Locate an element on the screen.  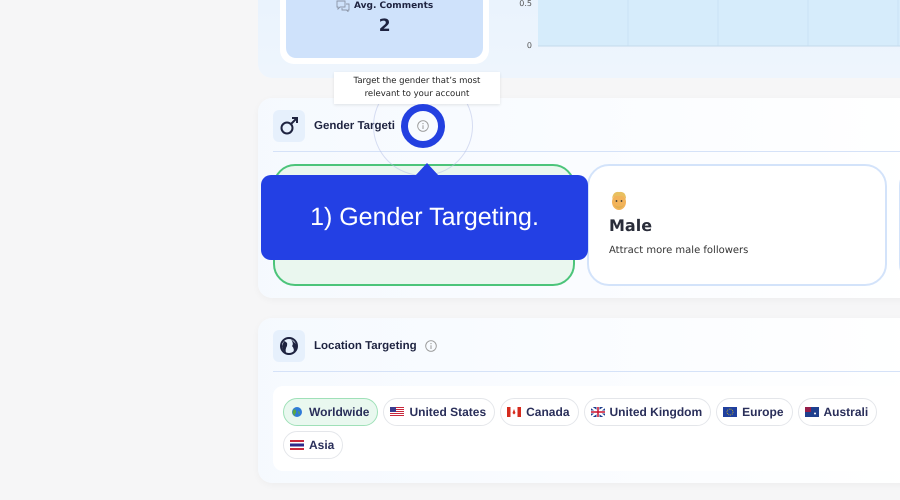
man-face-icon is located at coordinates (619, 201).